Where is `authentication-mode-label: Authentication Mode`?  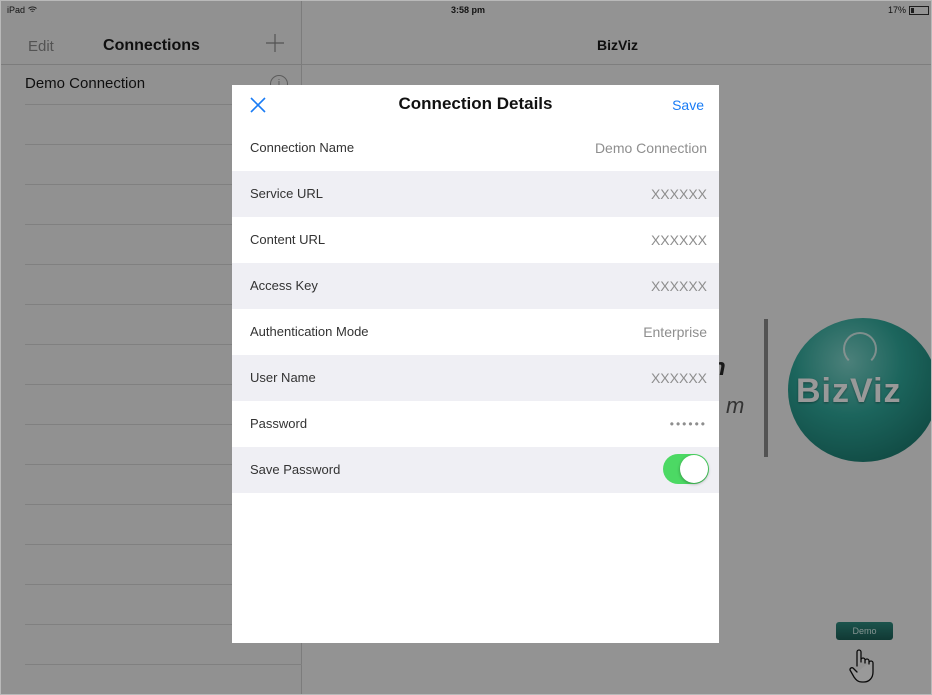 authentication-mode-label: Authentication Mode is located at coordinates (309, 331).